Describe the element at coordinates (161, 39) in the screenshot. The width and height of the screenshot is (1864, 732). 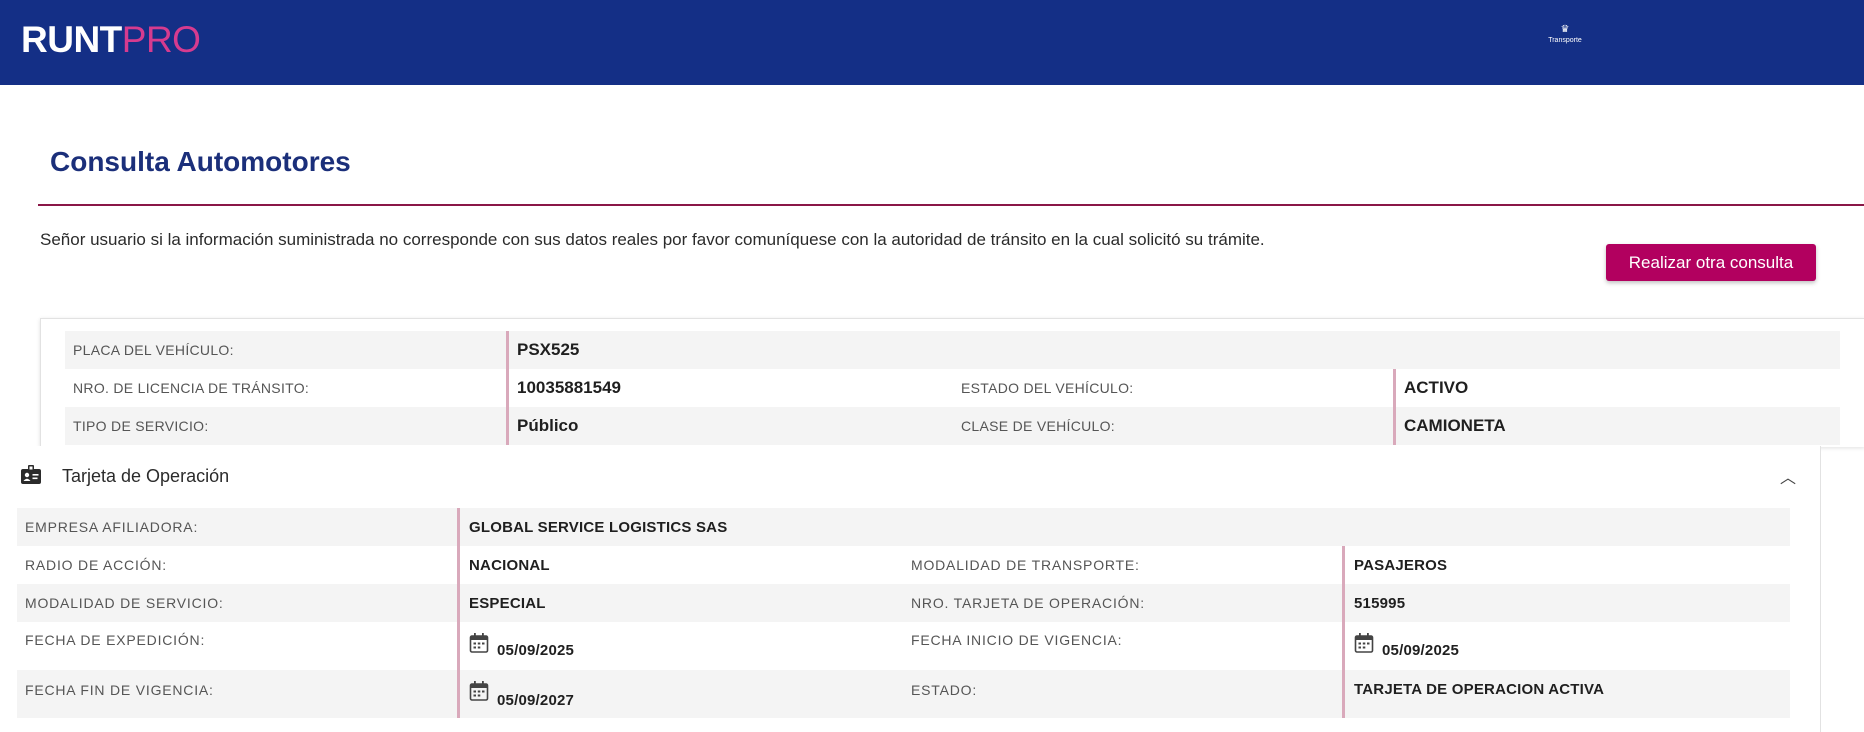
I see `logo-pro-text: PRO` at that location.